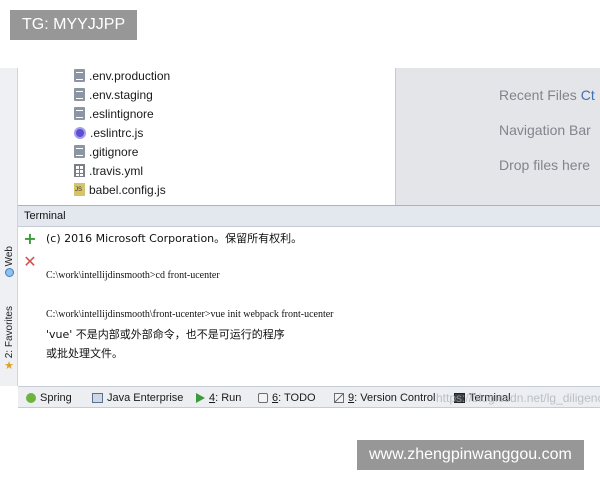  What do you see at coordinates (80, 132) in the screenshot?
I see `eslint-icon` at bounding box center [80, 132].